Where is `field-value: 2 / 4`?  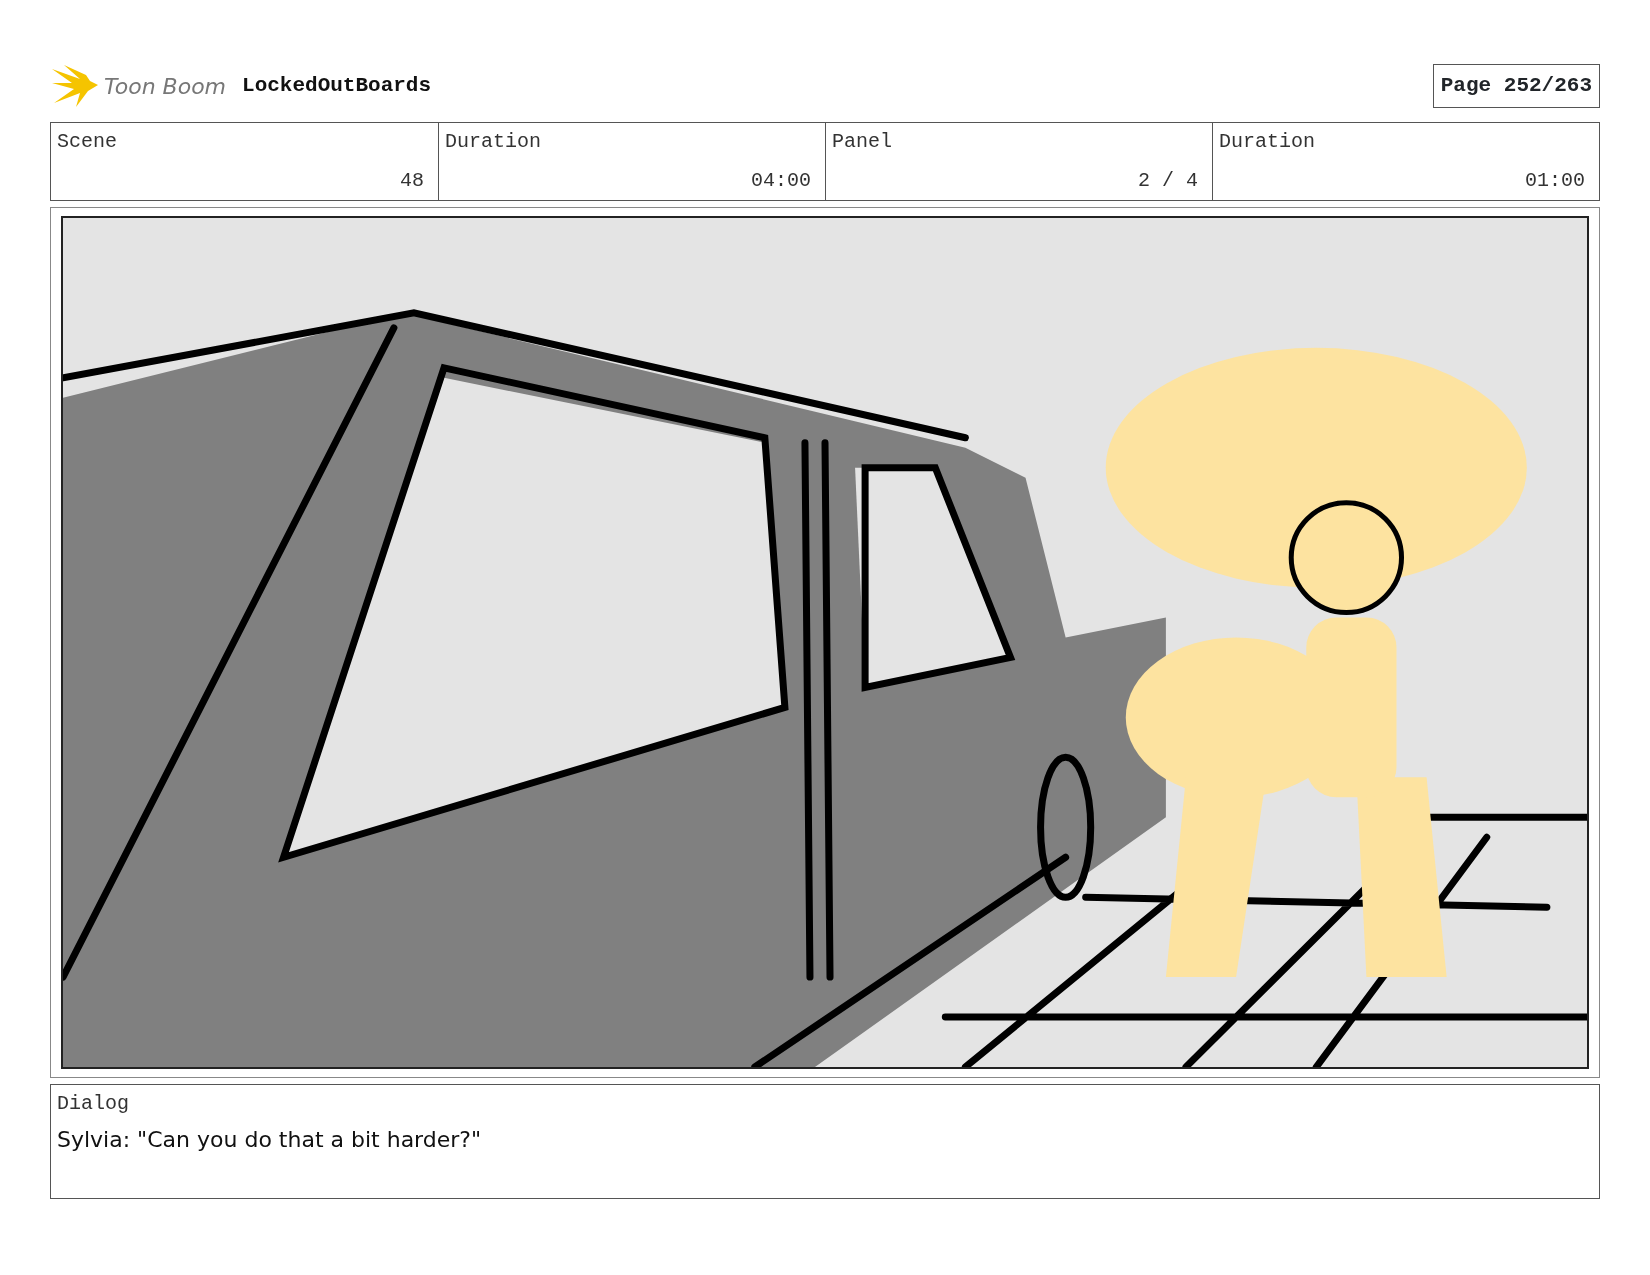 field-value: 2 / 4 is located at coordinates (1168, 181).